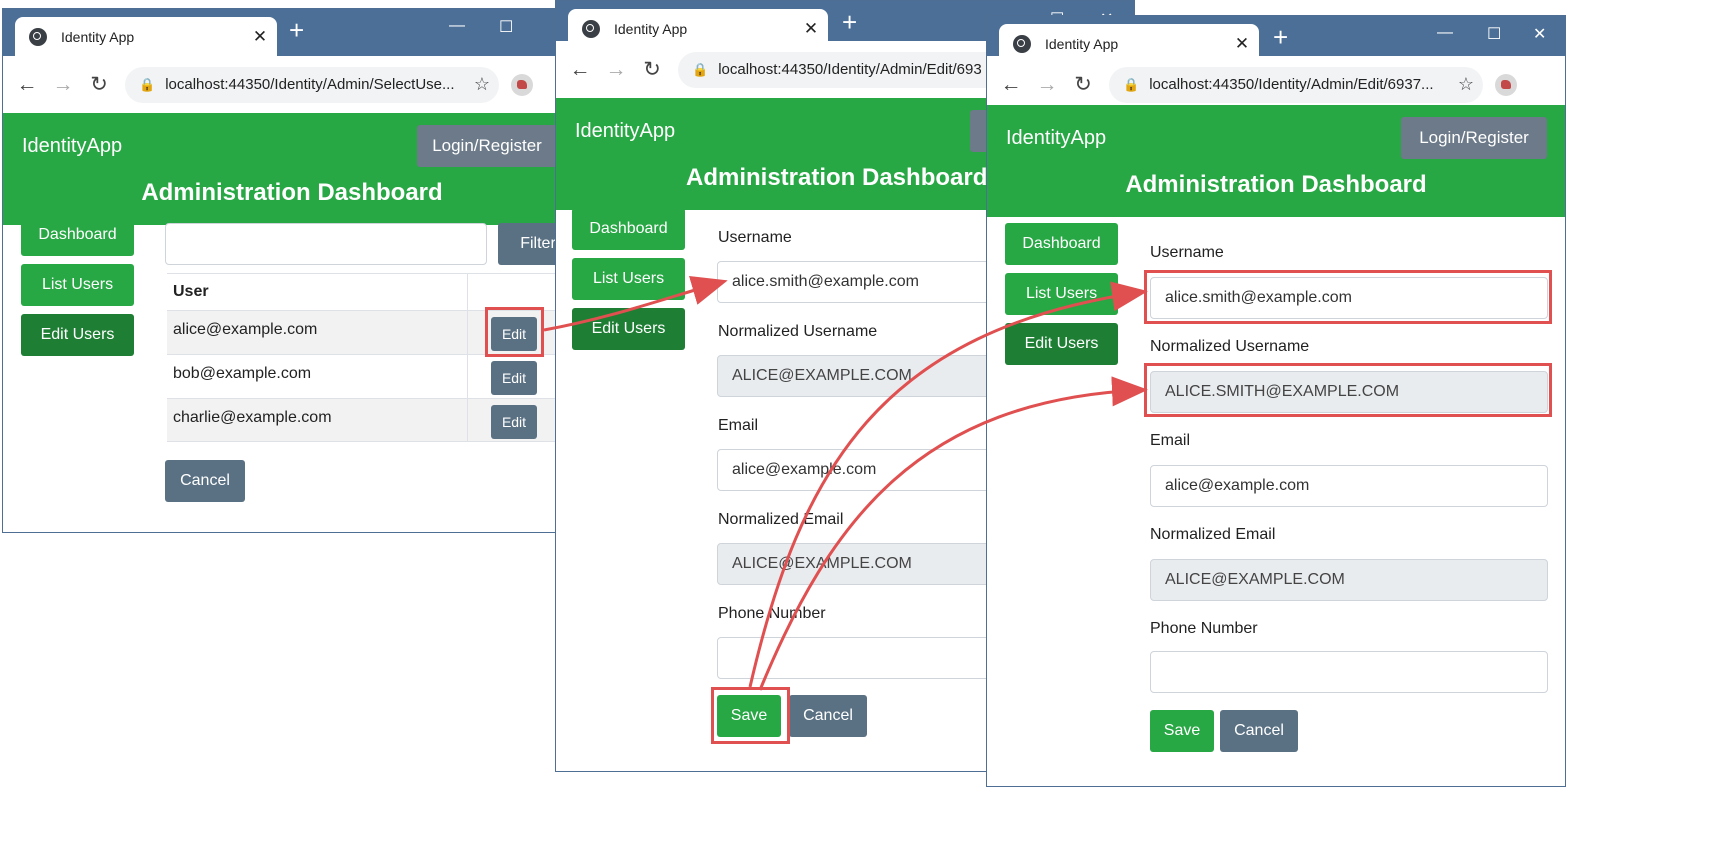 The height and width of the screenshot is (861, 1714). Describe the element at coordinates (953, 533) in the screenshot. I see `arrow-save-to-normalized-username` at that location.